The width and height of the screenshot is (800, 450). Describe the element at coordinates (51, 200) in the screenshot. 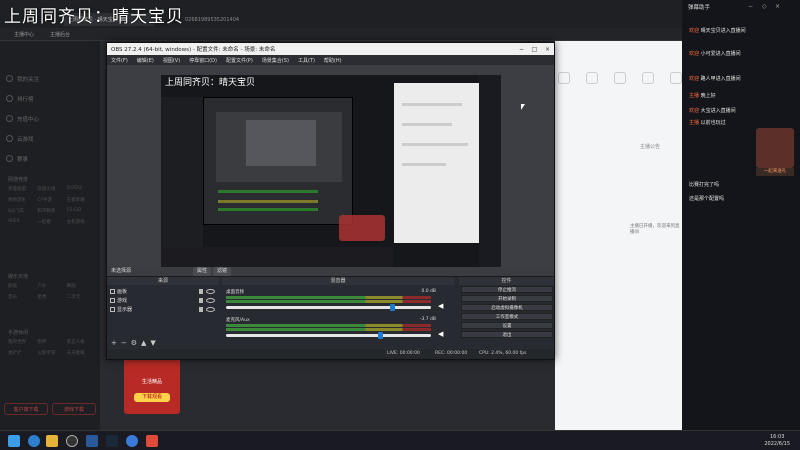

I see `nav-link: CF手游` at that location.